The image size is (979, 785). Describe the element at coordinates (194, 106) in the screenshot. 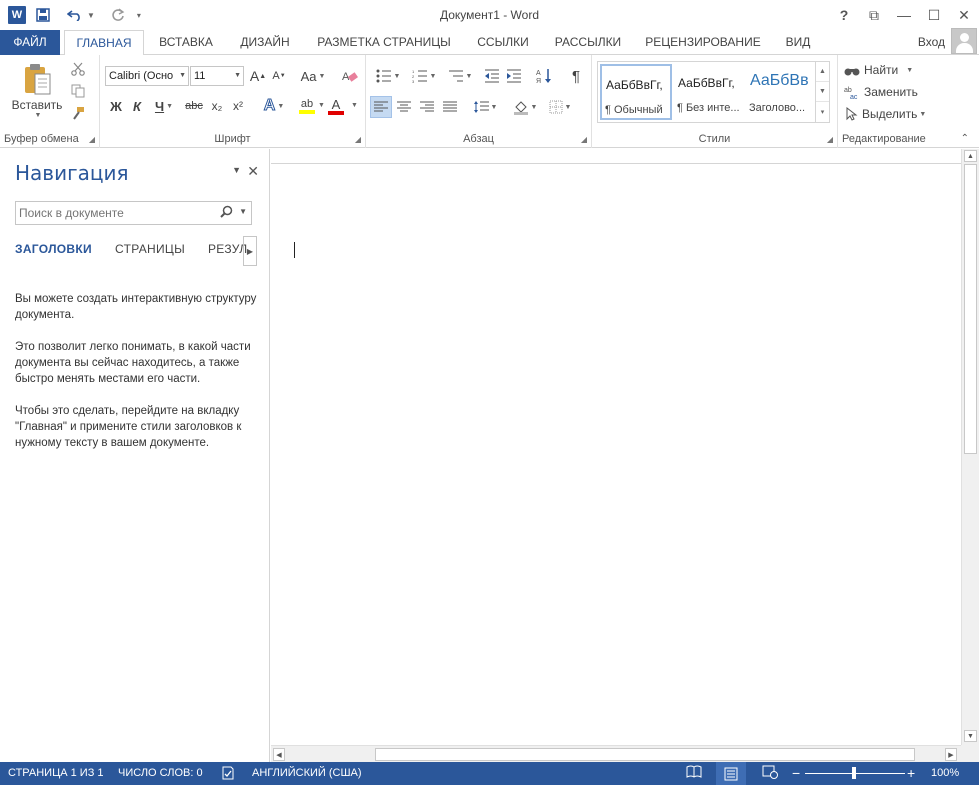

I see `strikethrough-button: abc` at that location.